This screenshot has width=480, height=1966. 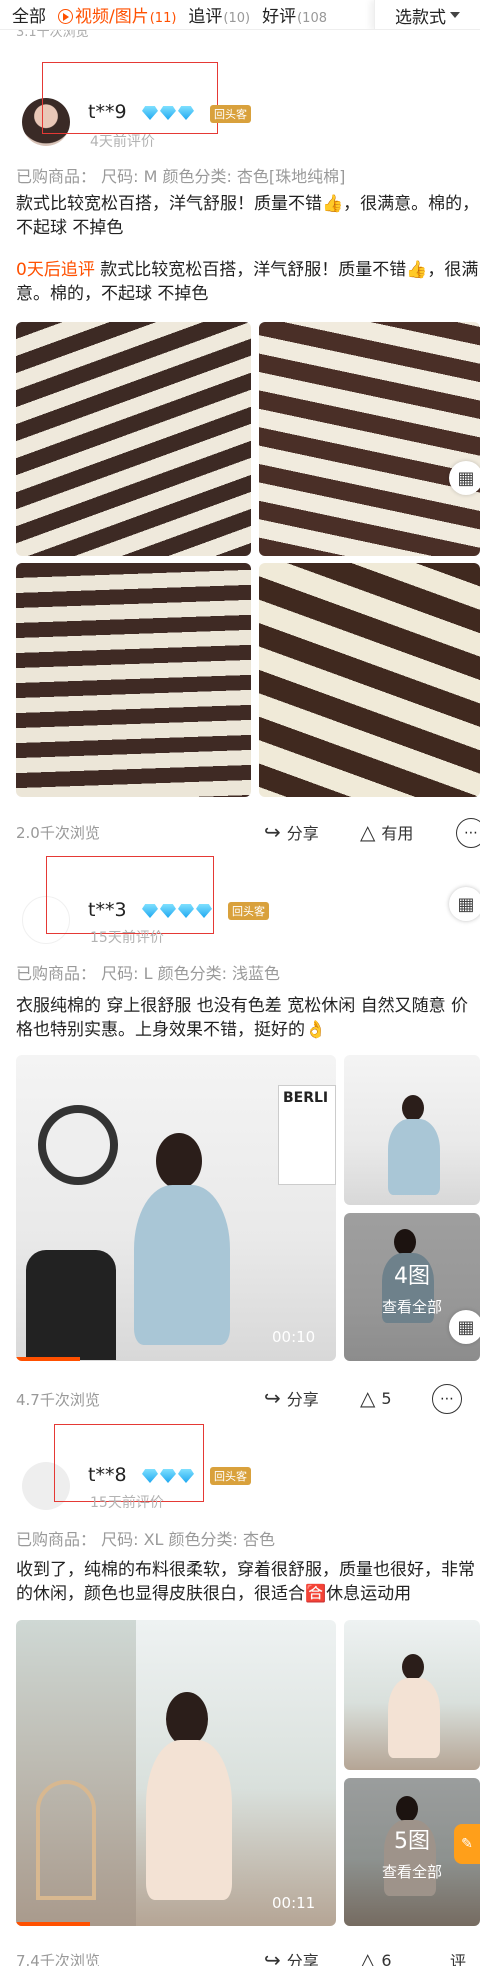 I want to click on highlight-box, so click(x=129, y=1463).